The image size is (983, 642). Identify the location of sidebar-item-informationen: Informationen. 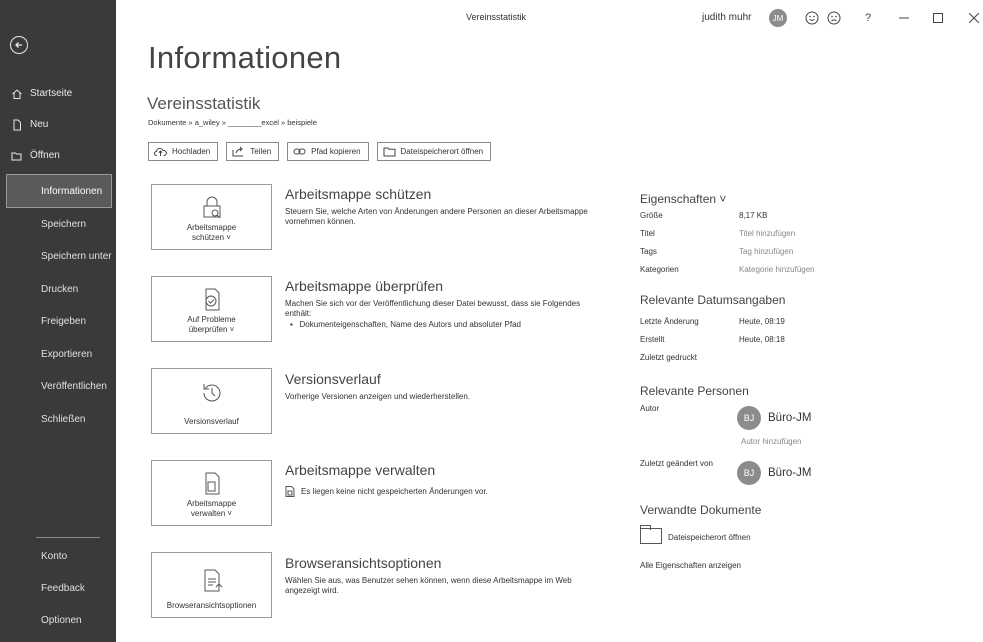
(59, 191).